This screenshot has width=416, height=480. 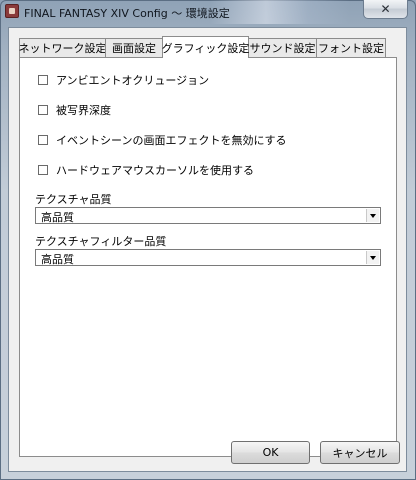 I want to click on tab-label: ネットワーク設定, so click(x=62, y=48).